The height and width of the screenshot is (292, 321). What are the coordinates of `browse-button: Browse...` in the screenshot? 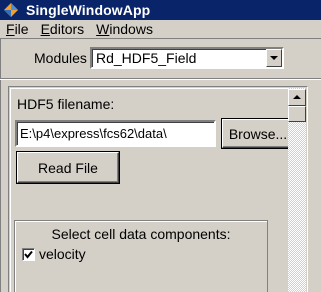 It's located at (258, 133).